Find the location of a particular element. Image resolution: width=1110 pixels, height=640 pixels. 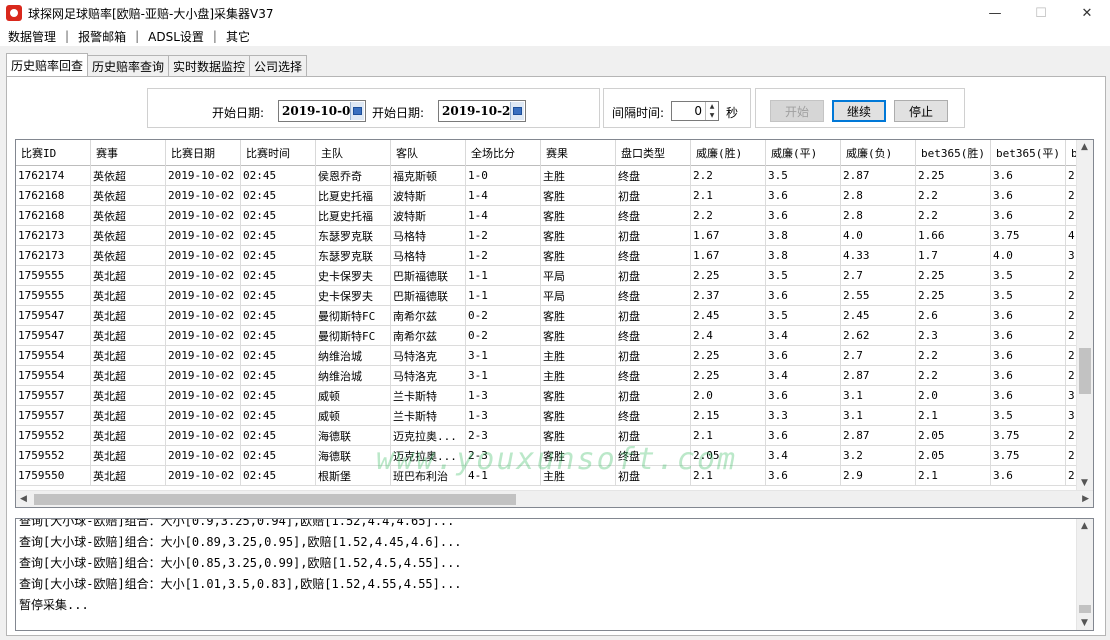

end-date-picker: 2019-10-20 is located at coordinates (482, 111).